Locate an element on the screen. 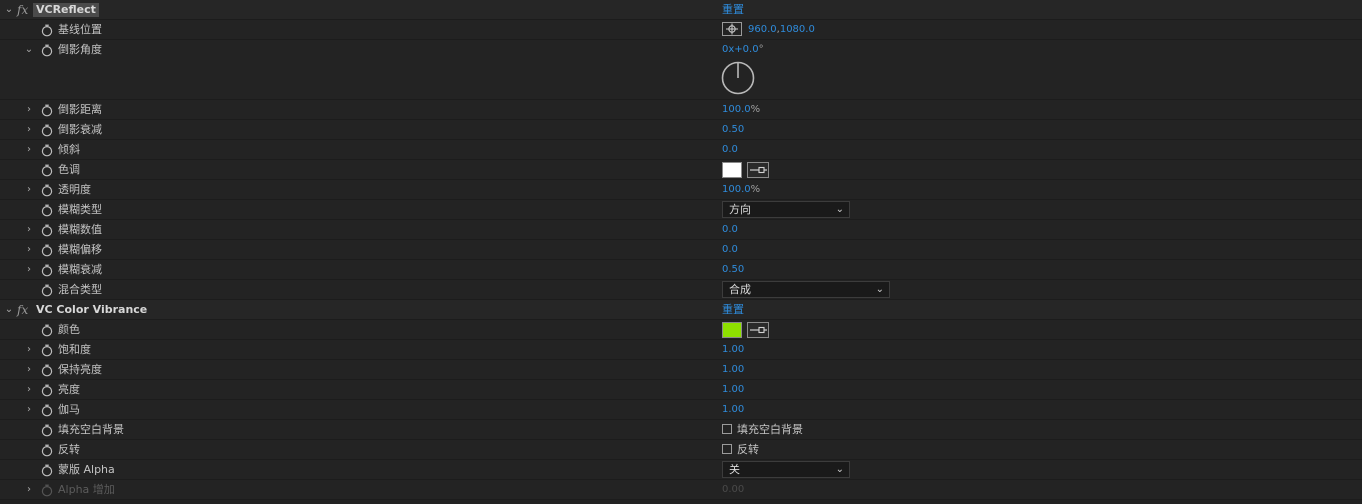 The height and width of the screenshot is (504, 1362). effect-name: VC Color Vibrance is located at coordinates (91, 310).